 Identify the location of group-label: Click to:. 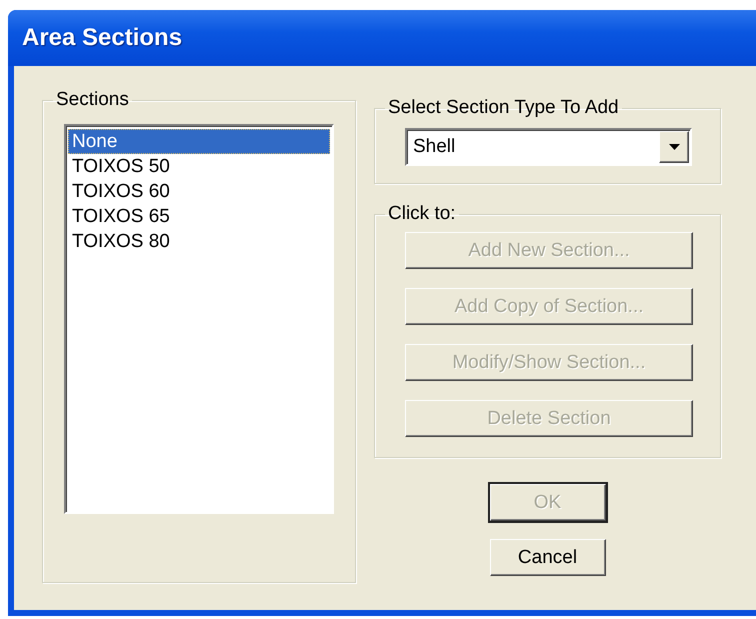
(422, 214).